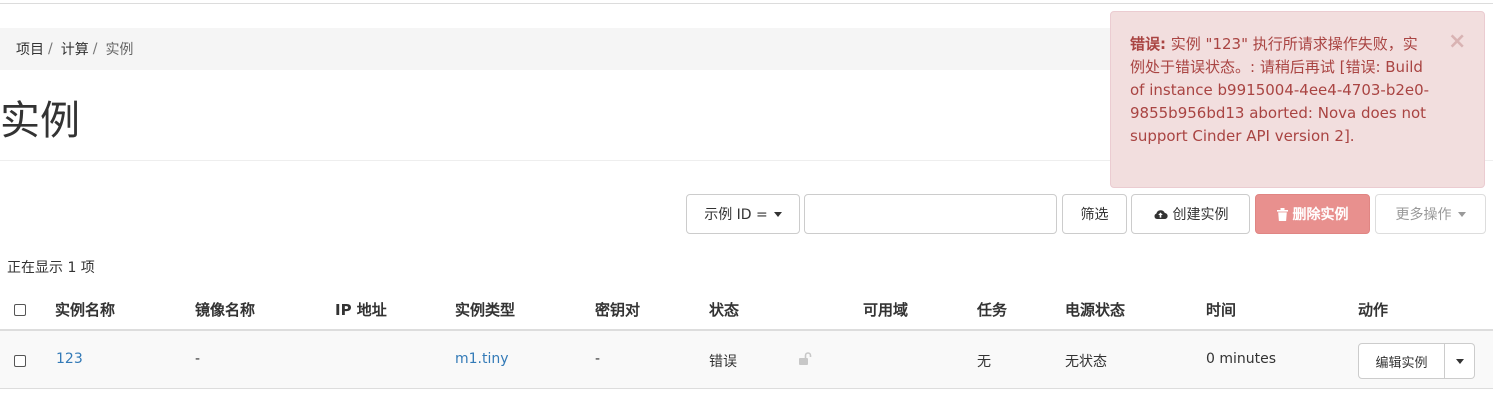 The height and width of the screenshot is (403, 1493). Describe the element at coordinates (119, 50) in the screenshot. I see `breadcrumb-item-current: 实例` at that location.